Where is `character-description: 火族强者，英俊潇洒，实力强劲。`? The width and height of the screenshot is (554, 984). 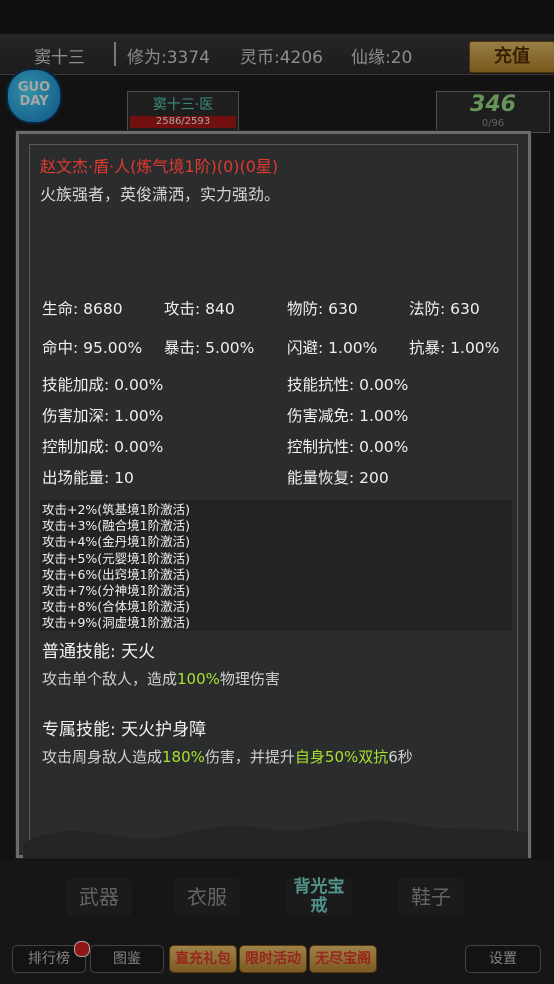 character-description: 火族强者，英俊潇洒，实力强劲。 is located at coordinates (160, 194).